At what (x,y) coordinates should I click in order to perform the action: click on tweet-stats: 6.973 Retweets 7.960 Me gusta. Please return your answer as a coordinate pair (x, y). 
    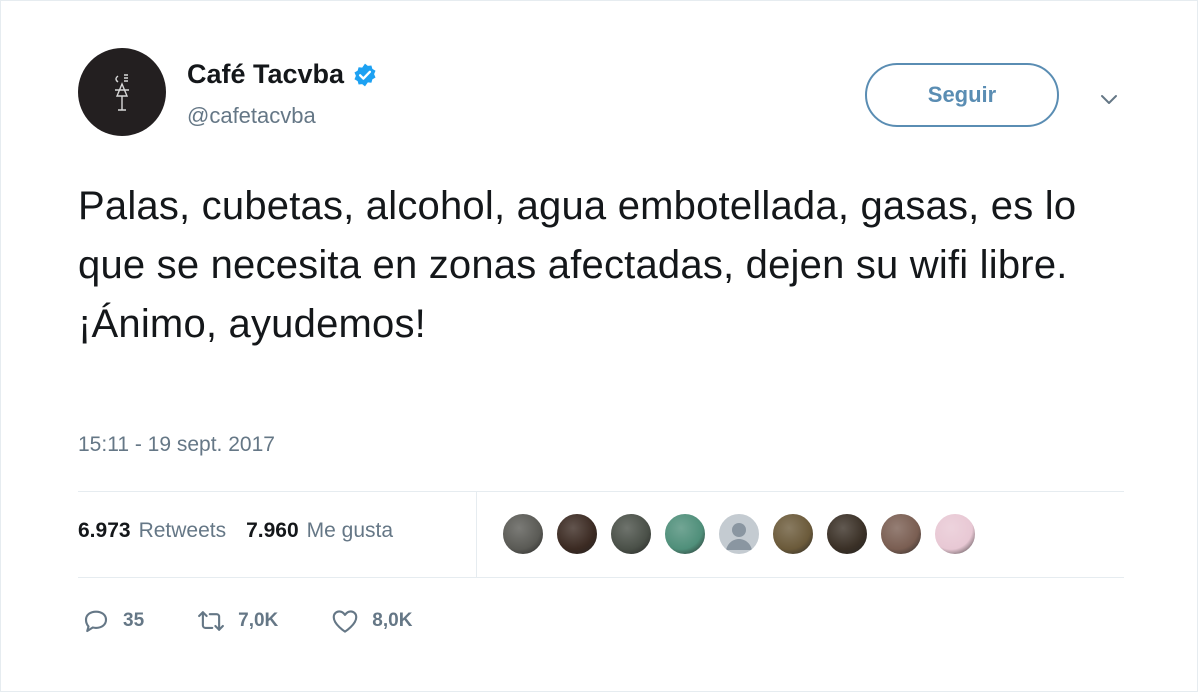
    Looking at the image, I should click on (245, 531).